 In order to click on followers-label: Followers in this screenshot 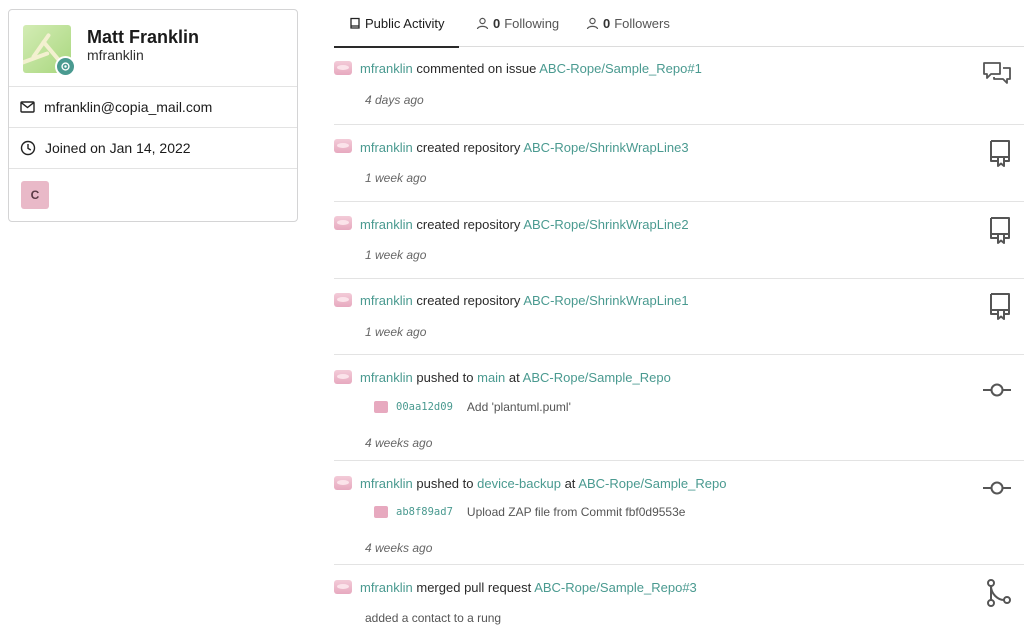, I will do `click(642, 23)`.